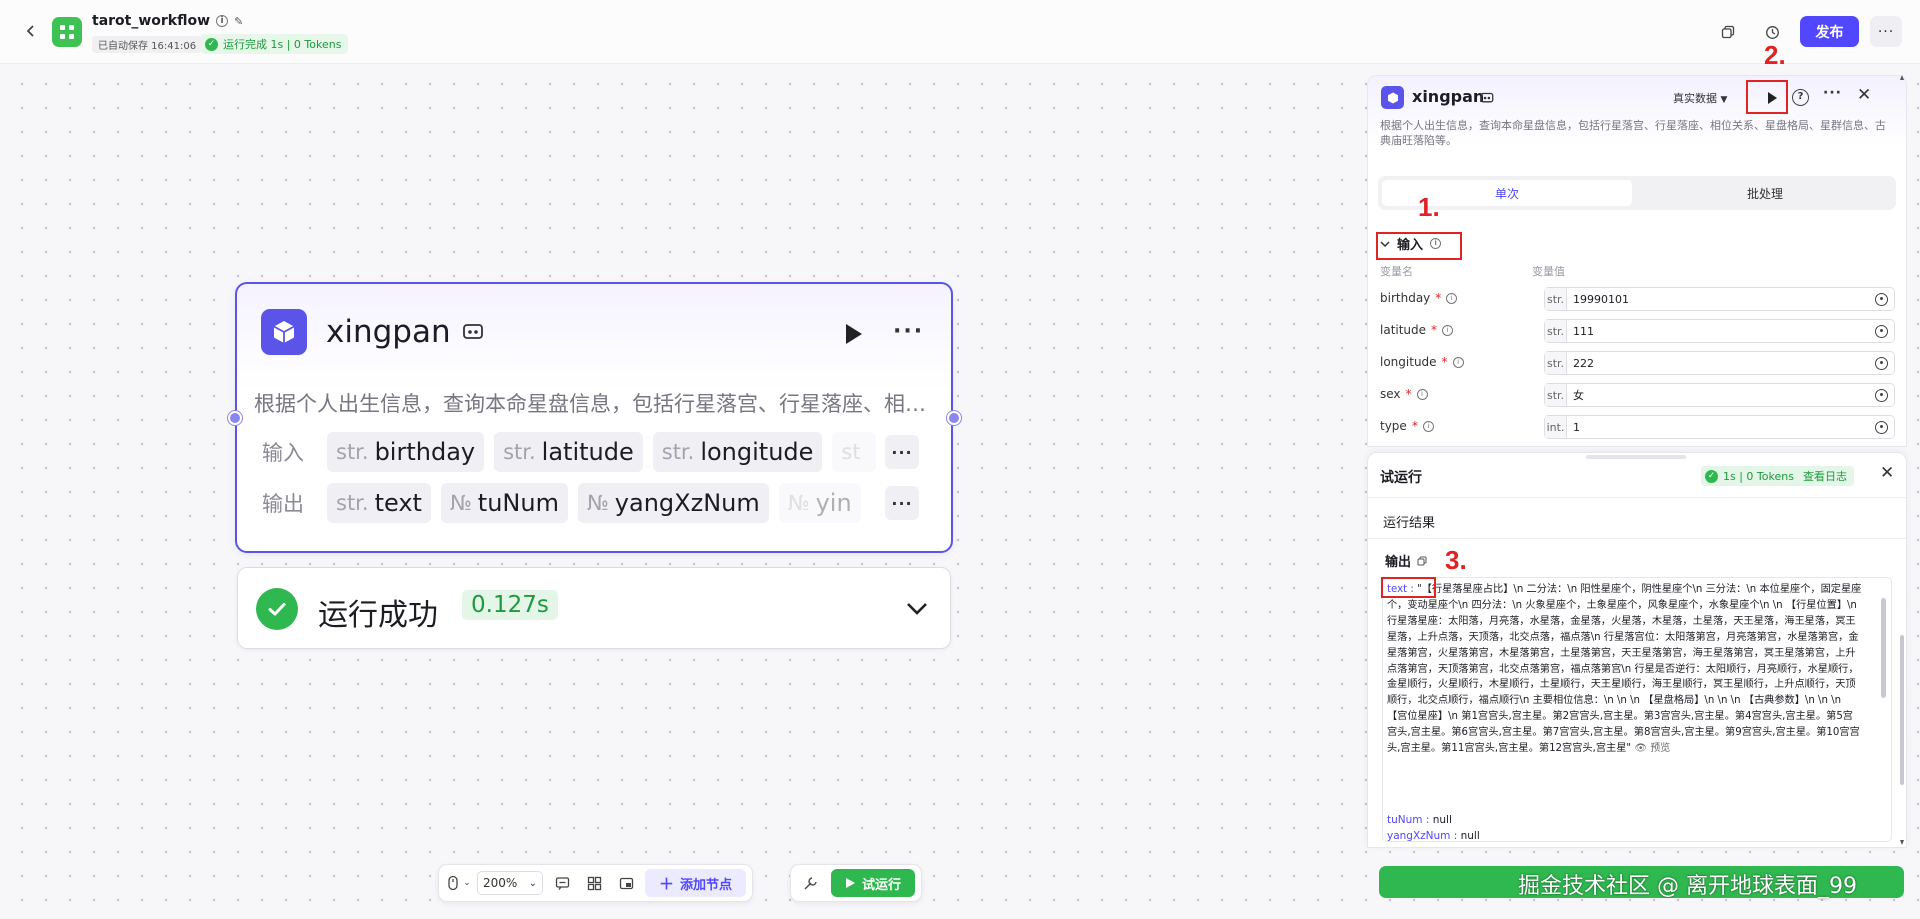 This screenshot has height=919, width=1920. What do you see at coordinates (1548, 271) in the screenshot?
I see `column-header-value: 变量值` at bounding box center [1548, 271].